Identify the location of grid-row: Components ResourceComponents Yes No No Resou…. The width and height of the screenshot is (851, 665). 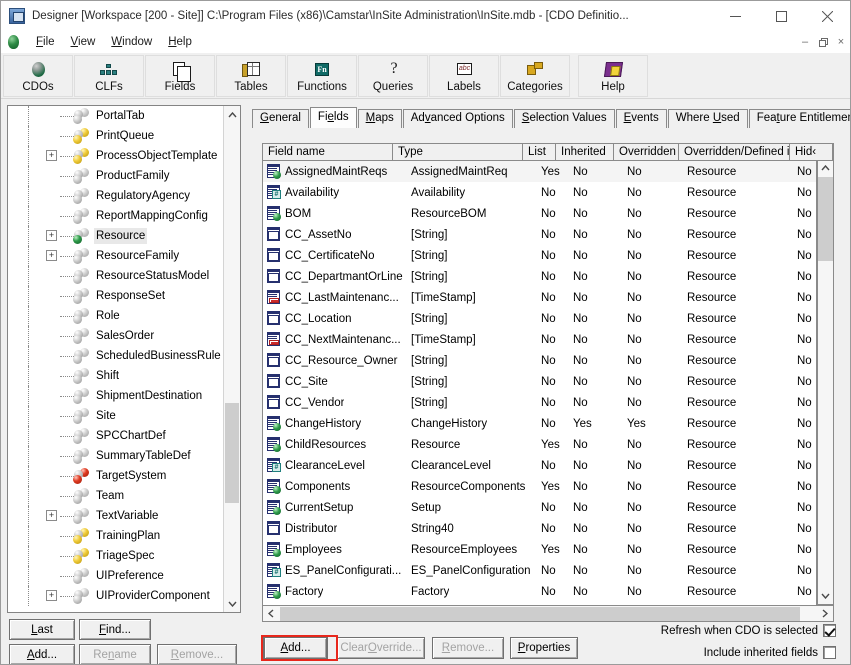
(539, 486).